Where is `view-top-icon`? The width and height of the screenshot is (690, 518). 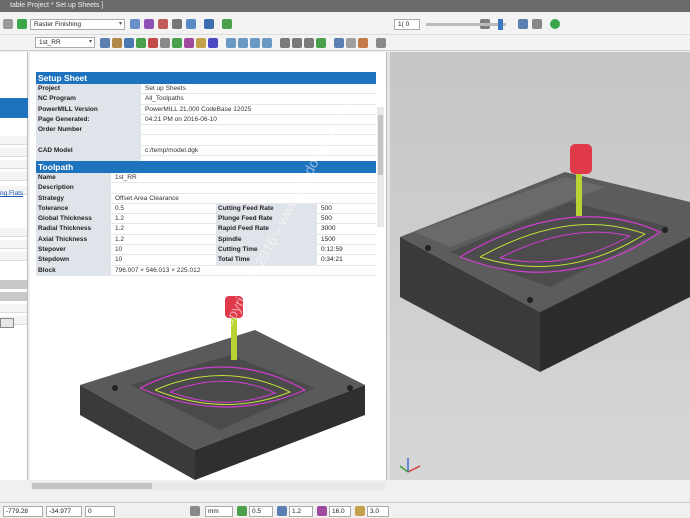 view-top-icon is located at coordinates (243, 43).